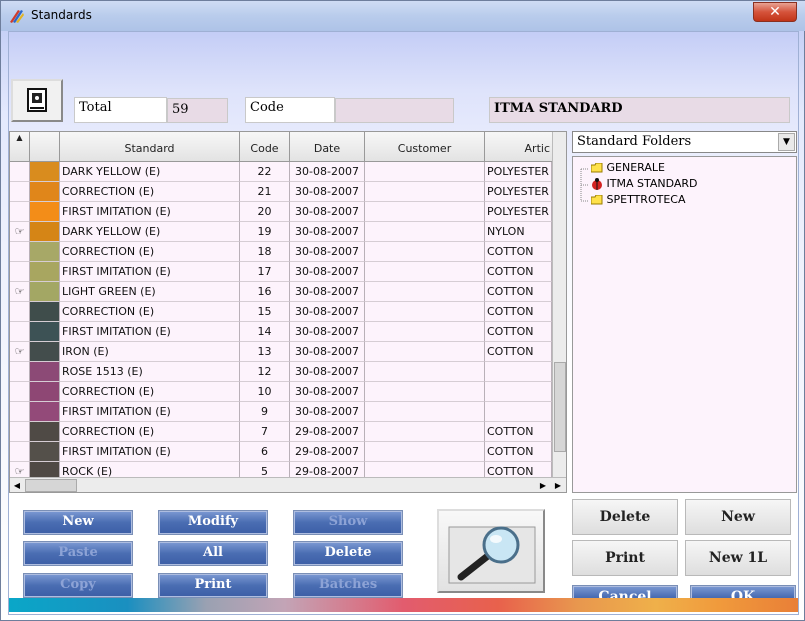 The height and width of the screenshot is (621, 805). I want to click on tree-item-generale: GENERALE, so click(627, 167).